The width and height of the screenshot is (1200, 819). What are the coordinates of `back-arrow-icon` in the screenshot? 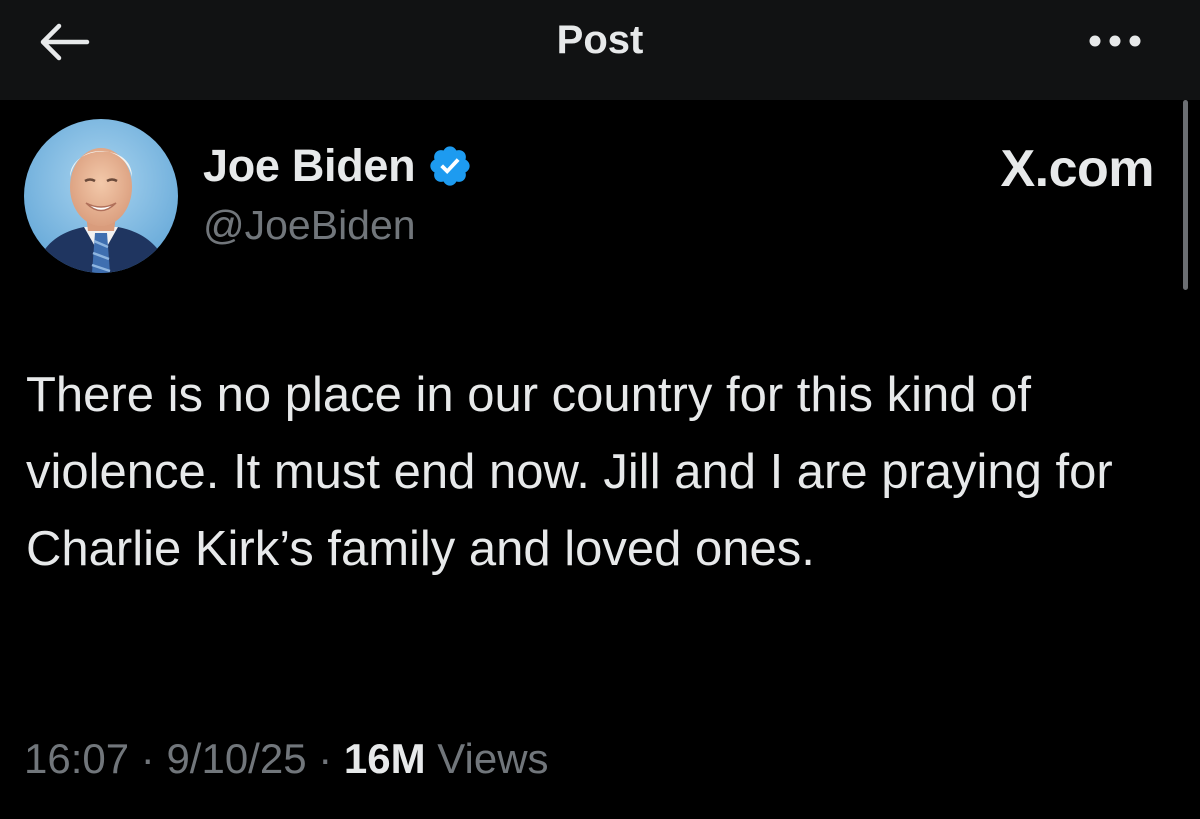 It's located at (65, 42).